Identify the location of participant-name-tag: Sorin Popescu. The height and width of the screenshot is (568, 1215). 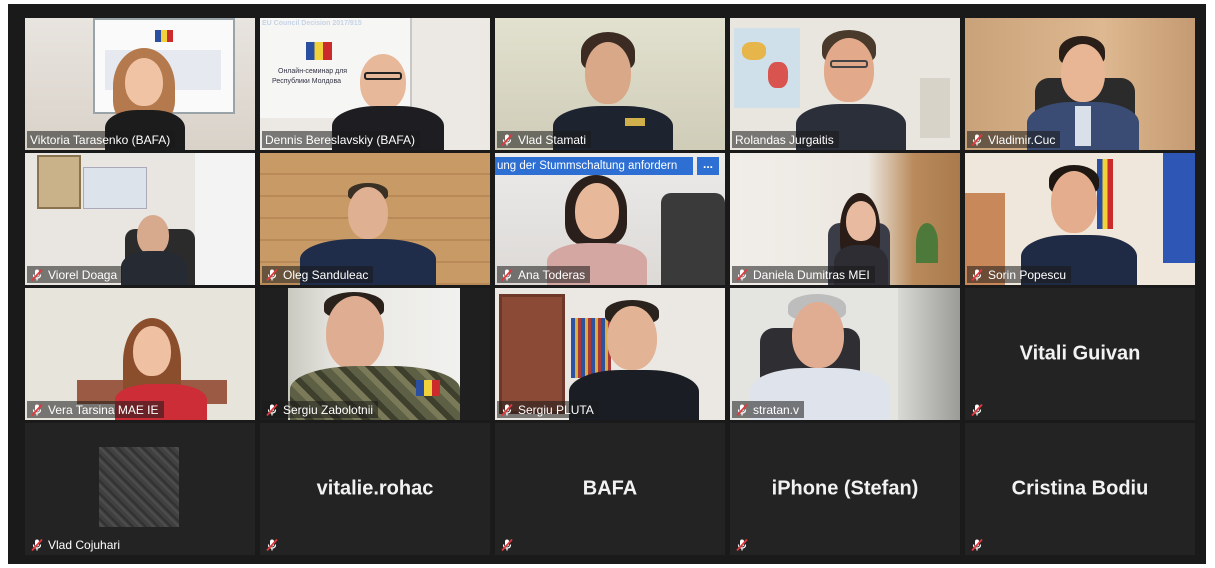
(1019, 274).